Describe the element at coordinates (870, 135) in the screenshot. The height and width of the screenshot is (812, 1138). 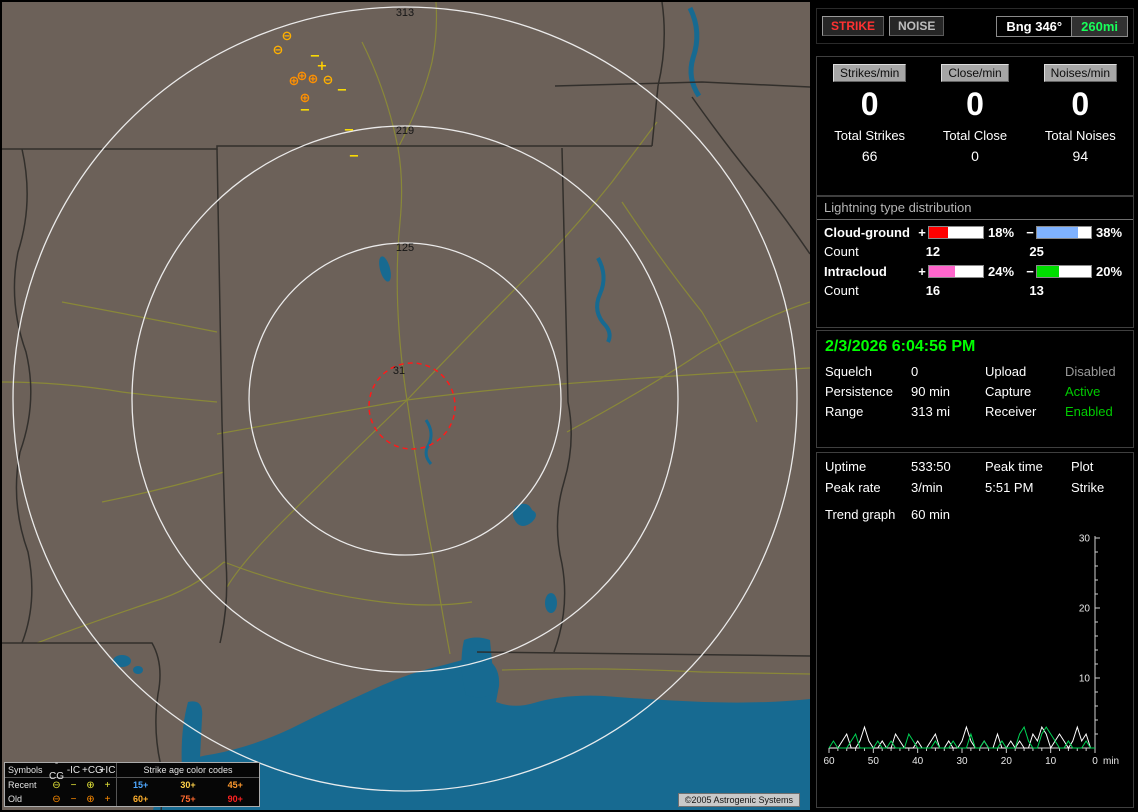
I see `total-strikes-label: Total Strikes` at that location.